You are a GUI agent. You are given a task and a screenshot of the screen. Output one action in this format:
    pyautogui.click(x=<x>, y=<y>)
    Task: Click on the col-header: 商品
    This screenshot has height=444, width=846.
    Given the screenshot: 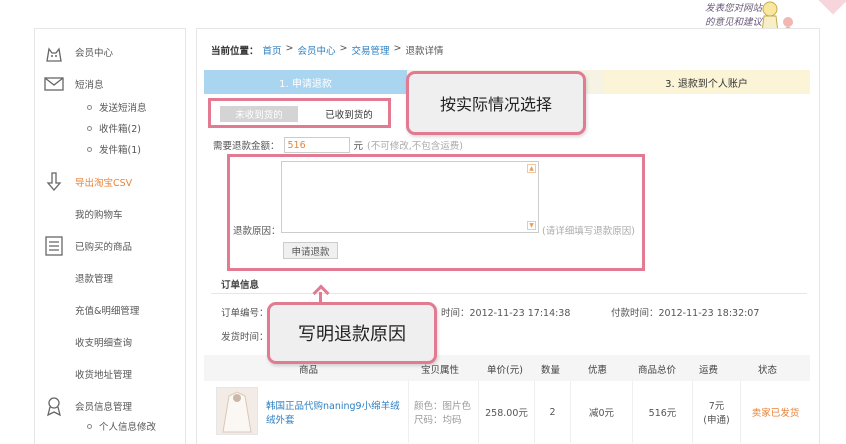 What is the action you would take?
    pyautogui.click(x=309, y=370)
    